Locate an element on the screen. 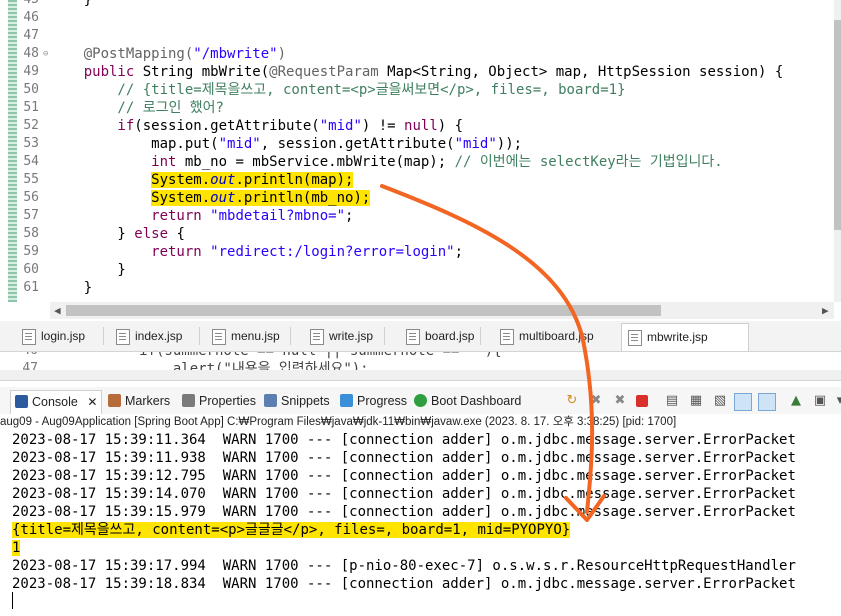 This screenshot has width=841, height=616. scroll-left-icon: ◀ is located at coordinates (57, 310).